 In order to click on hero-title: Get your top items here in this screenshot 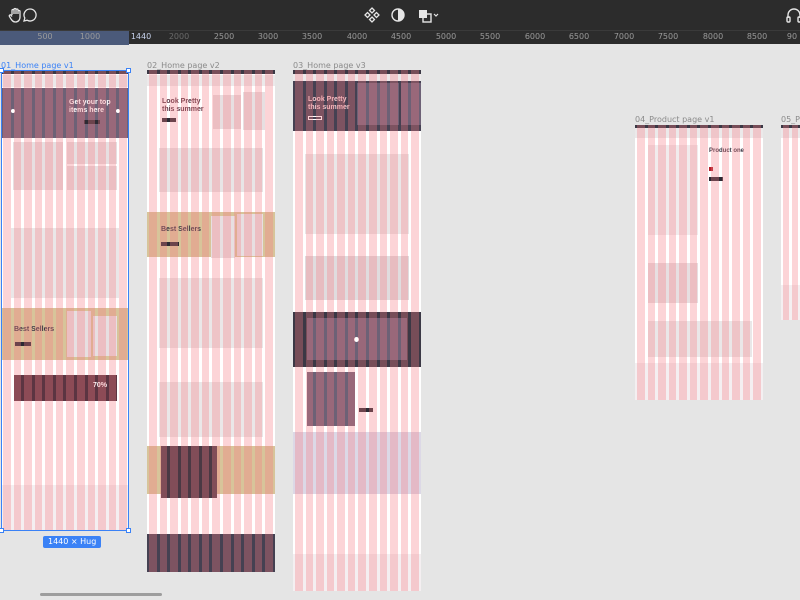, I will do `click(90, 106)`.